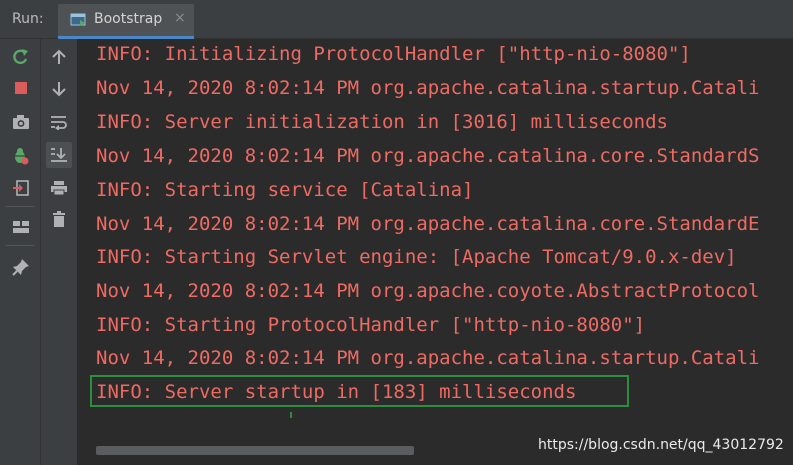  Describe the element at coordinates (59, 219) in the screenshot. I see `trash-icon` at that location.